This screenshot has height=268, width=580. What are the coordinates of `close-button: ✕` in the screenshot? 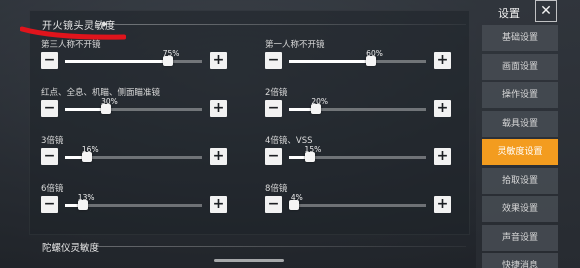 It's located at (546, 11).